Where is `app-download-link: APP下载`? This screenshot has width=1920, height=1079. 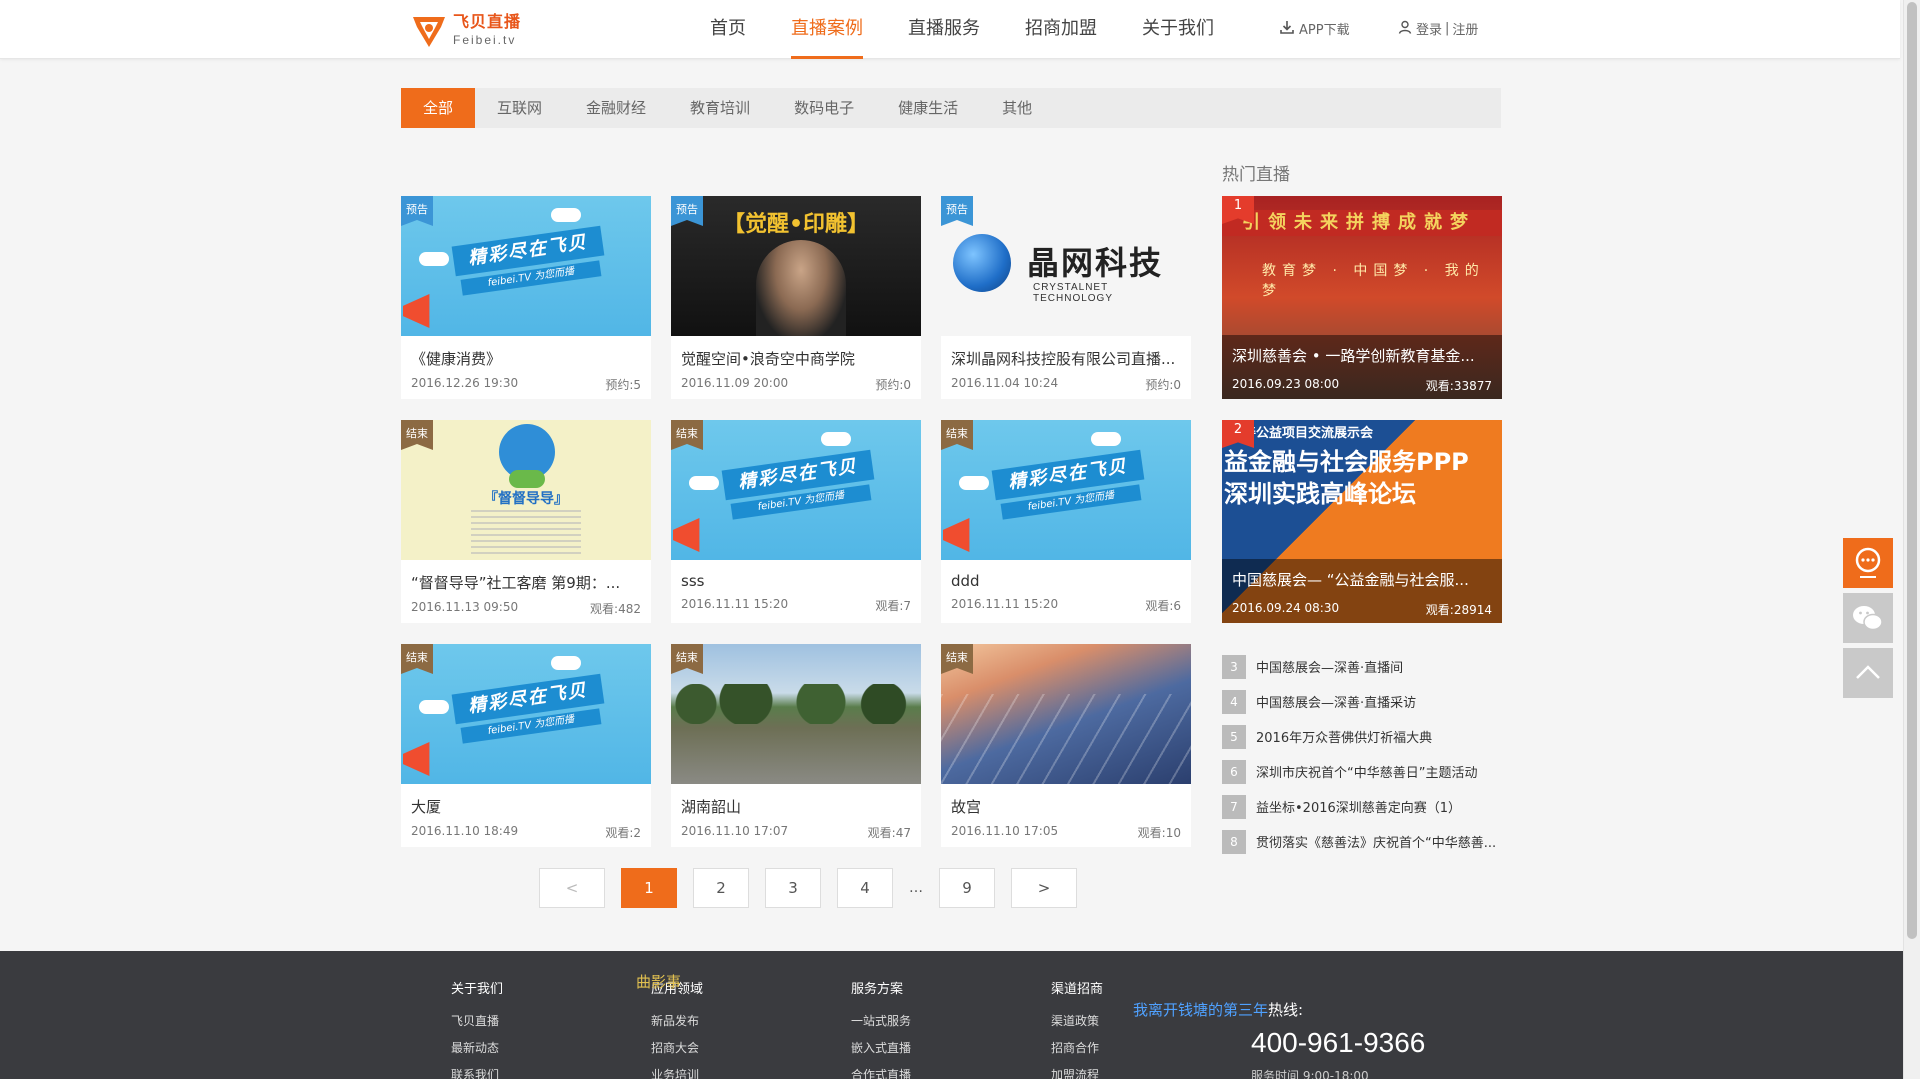
app-download-link: APP下载 is located at coordinates (1315, 28).